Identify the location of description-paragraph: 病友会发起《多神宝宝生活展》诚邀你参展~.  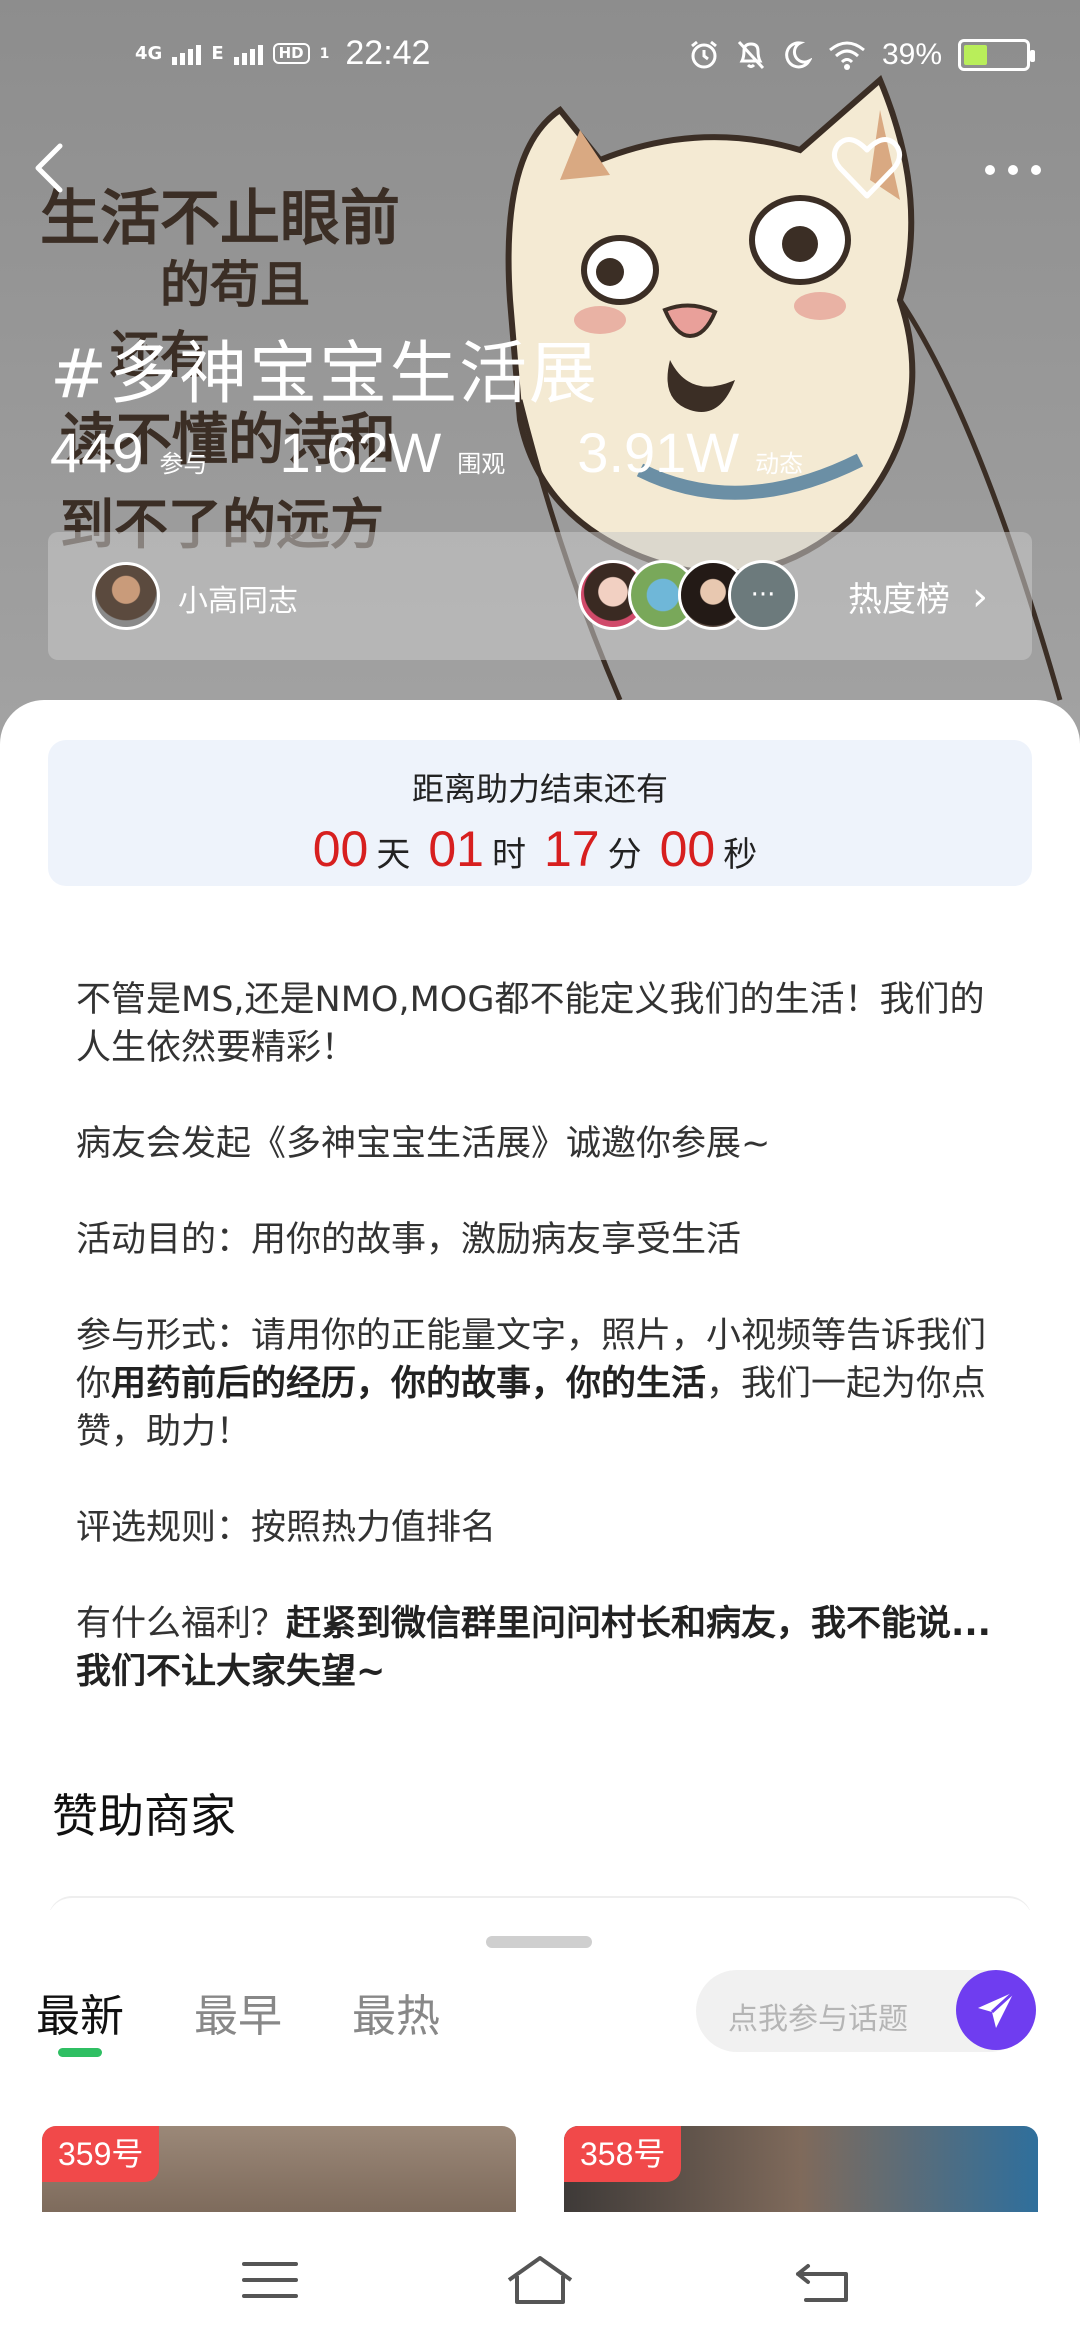
(423, 1144).